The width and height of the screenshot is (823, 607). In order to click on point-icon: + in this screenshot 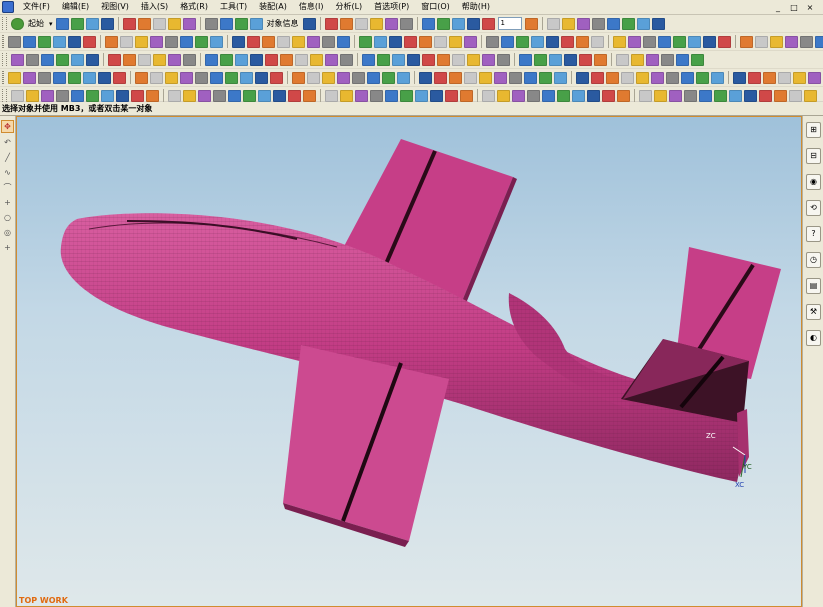, I will do `click(7, 202)`.